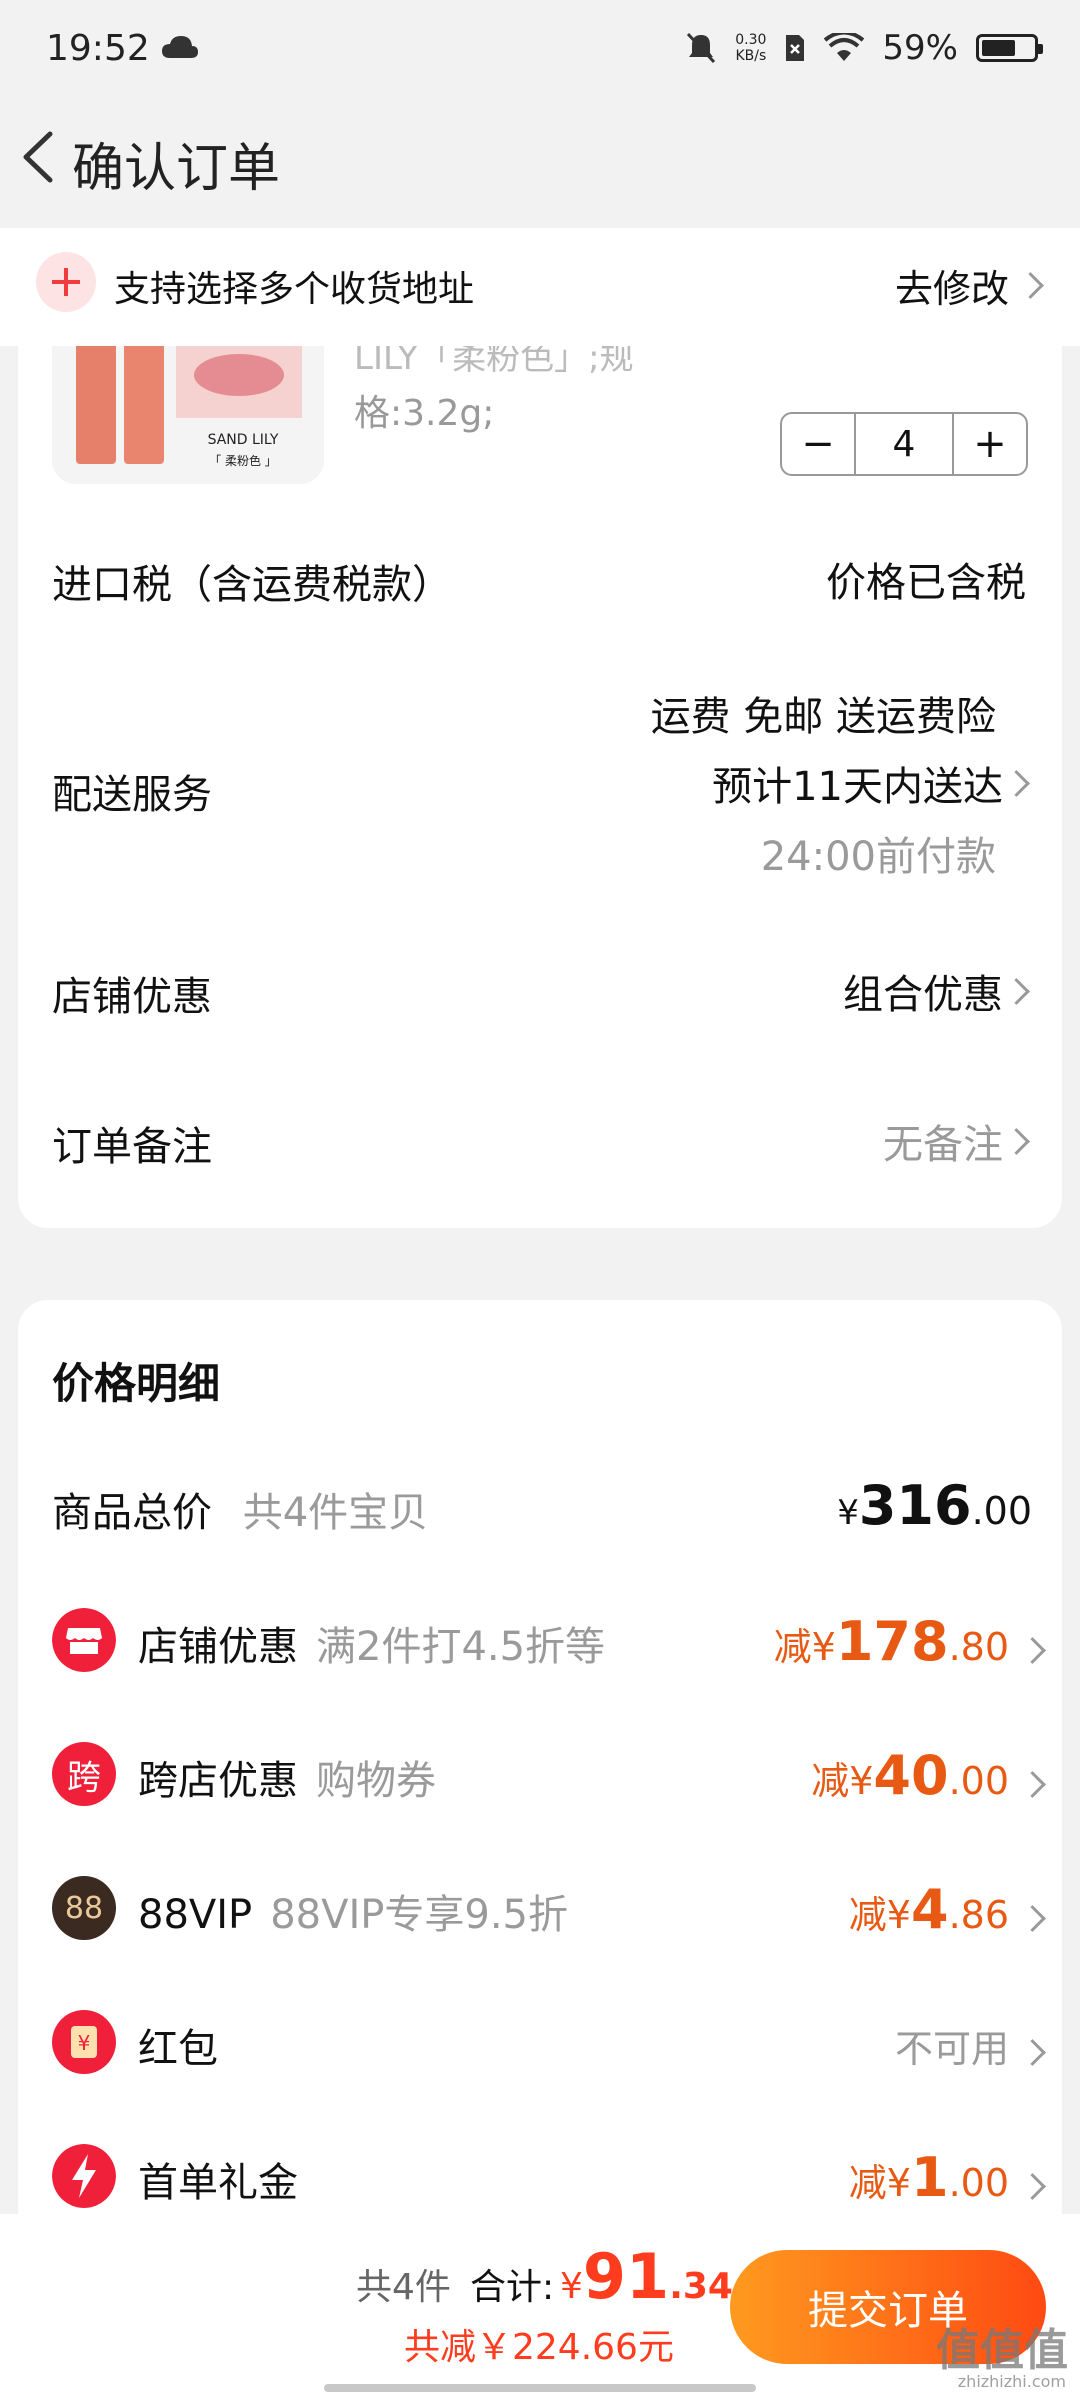  Describe the element at coordinates (857, 787) in the screenshot. I see `delivery-estimate-text: 预计11天内送达` at that location.